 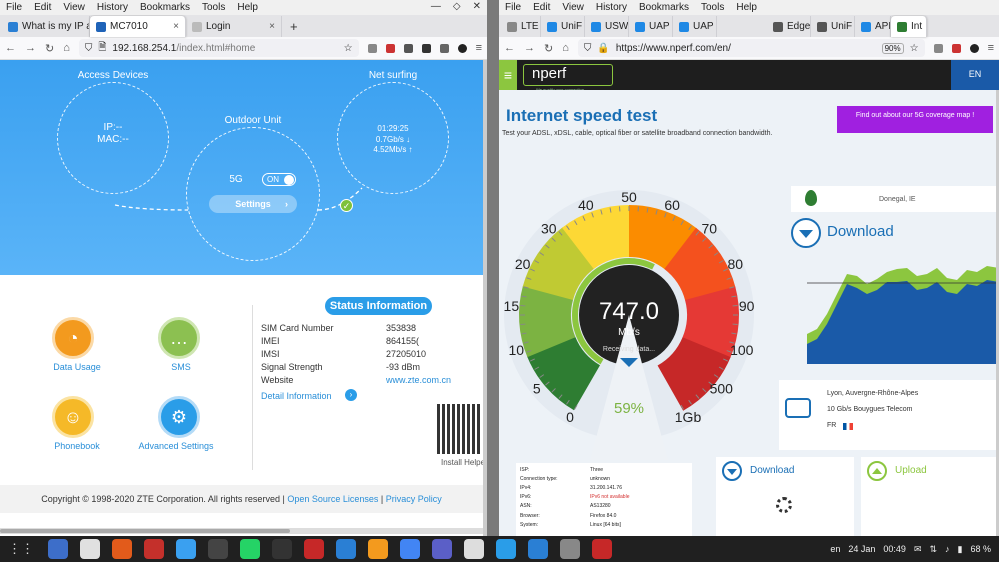 What do you see at coordinates (933, 549) in the screenshot?
I see `network-icon: ⇅` at bounding box center [933, 549].